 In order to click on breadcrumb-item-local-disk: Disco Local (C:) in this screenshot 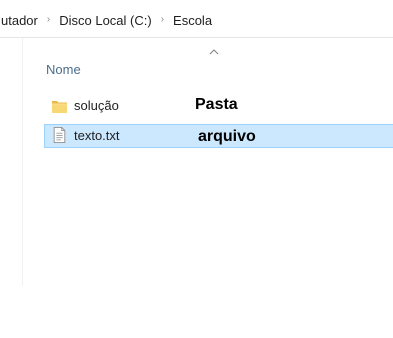, I will do `click(105, 20)`.